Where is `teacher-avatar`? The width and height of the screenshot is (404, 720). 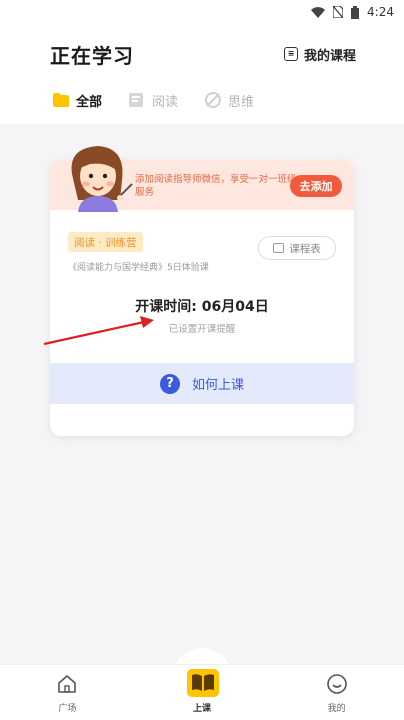
teacher-avatar is located at coordinates (102, 179).